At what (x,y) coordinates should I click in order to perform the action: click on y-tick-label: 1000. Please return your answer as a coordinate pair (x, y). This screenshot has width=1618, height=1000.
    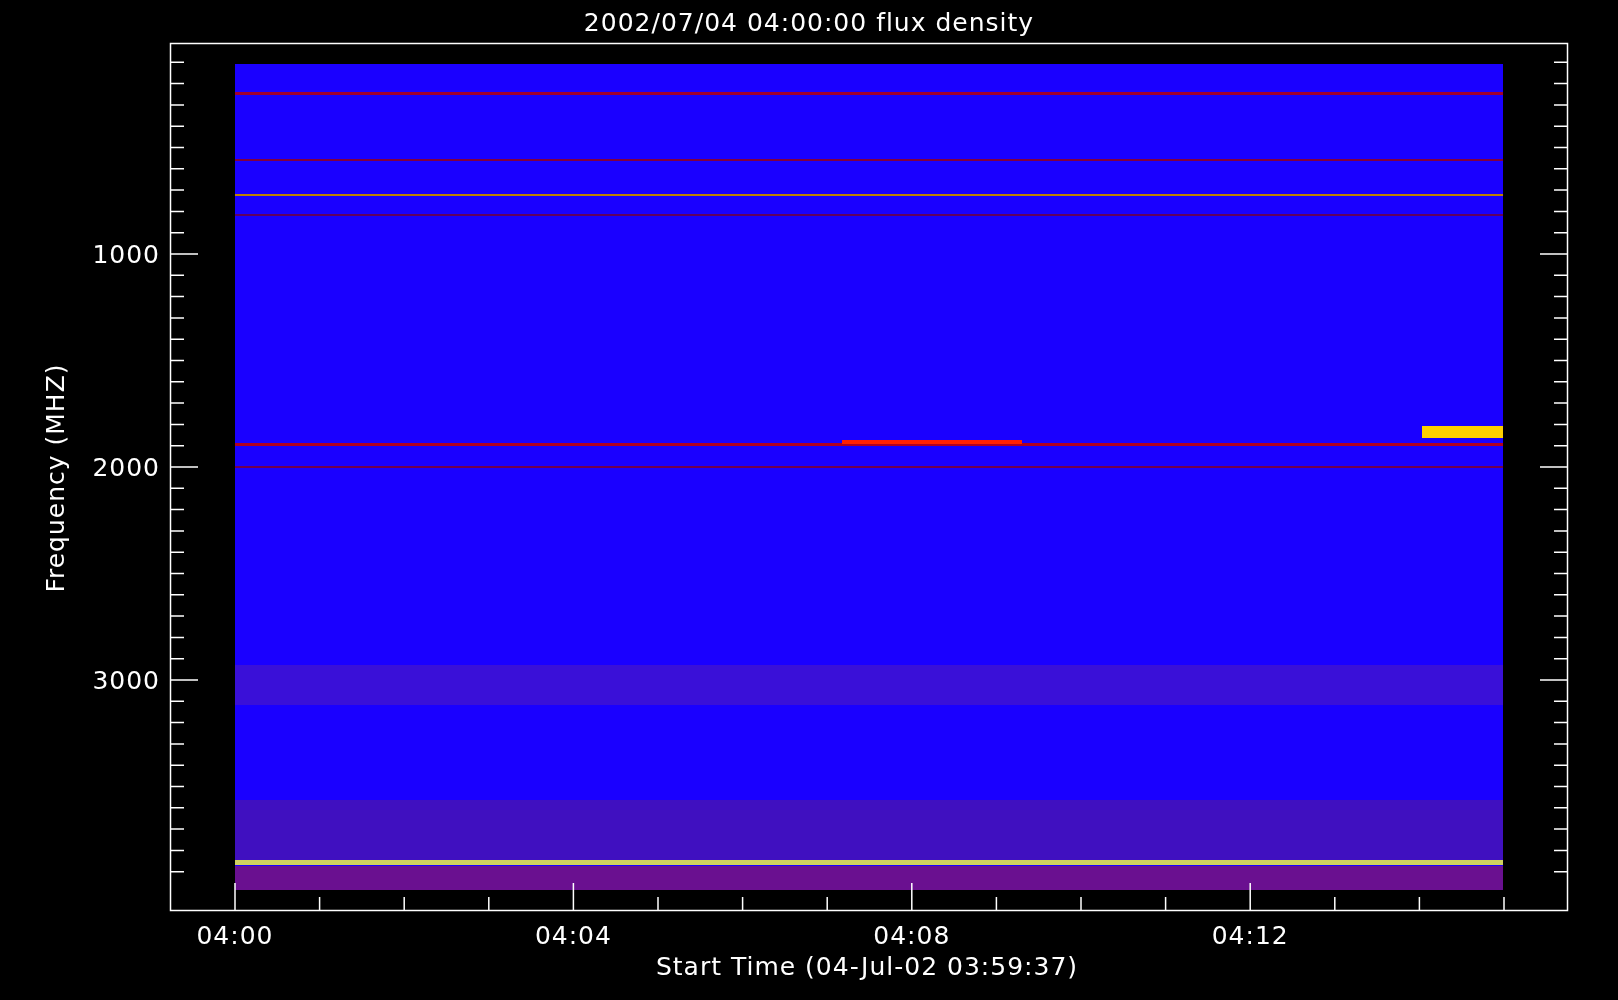
    Looking at the image, I should click on (126, 254).